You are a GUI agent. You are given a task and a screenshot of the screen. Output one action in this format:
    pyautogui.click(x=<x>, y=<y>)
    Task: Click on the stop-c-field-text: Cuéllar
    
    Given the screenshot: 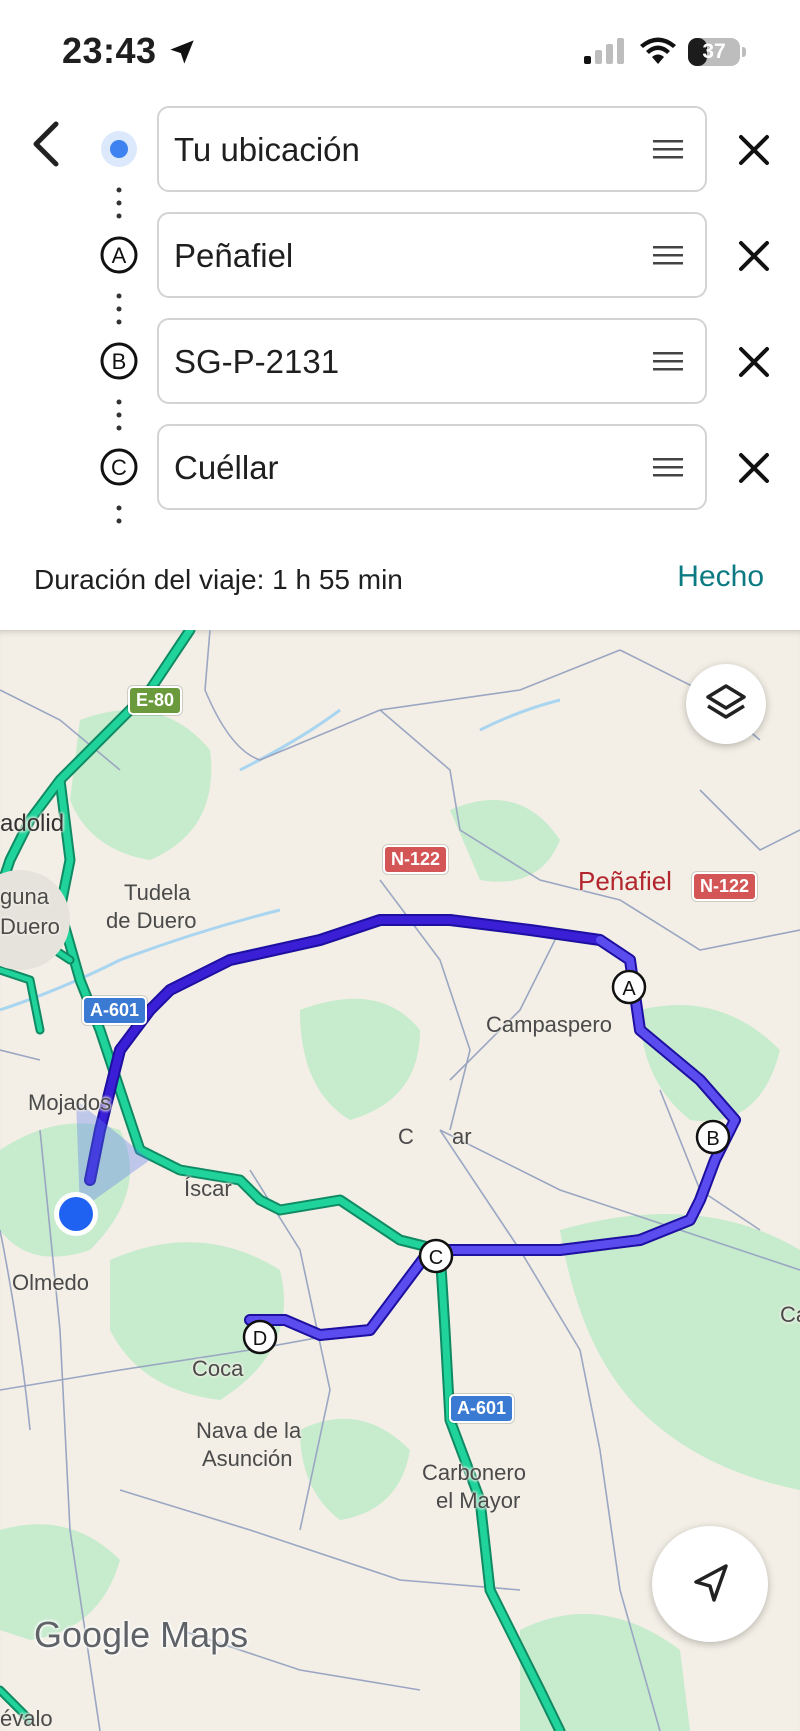 What is the action you would take?
    pyautogui.click(x=226, y=467)
    